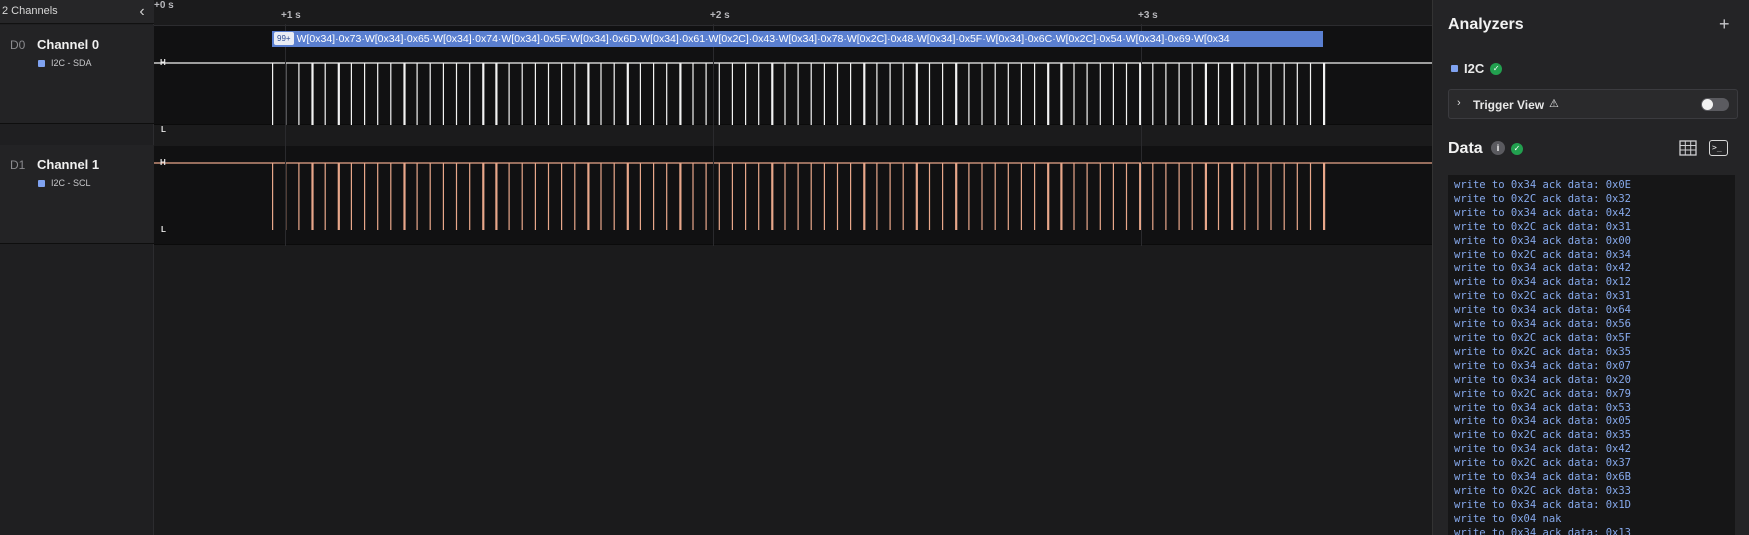  I want to click on channel-name: Channel 0, so click(68, 44).